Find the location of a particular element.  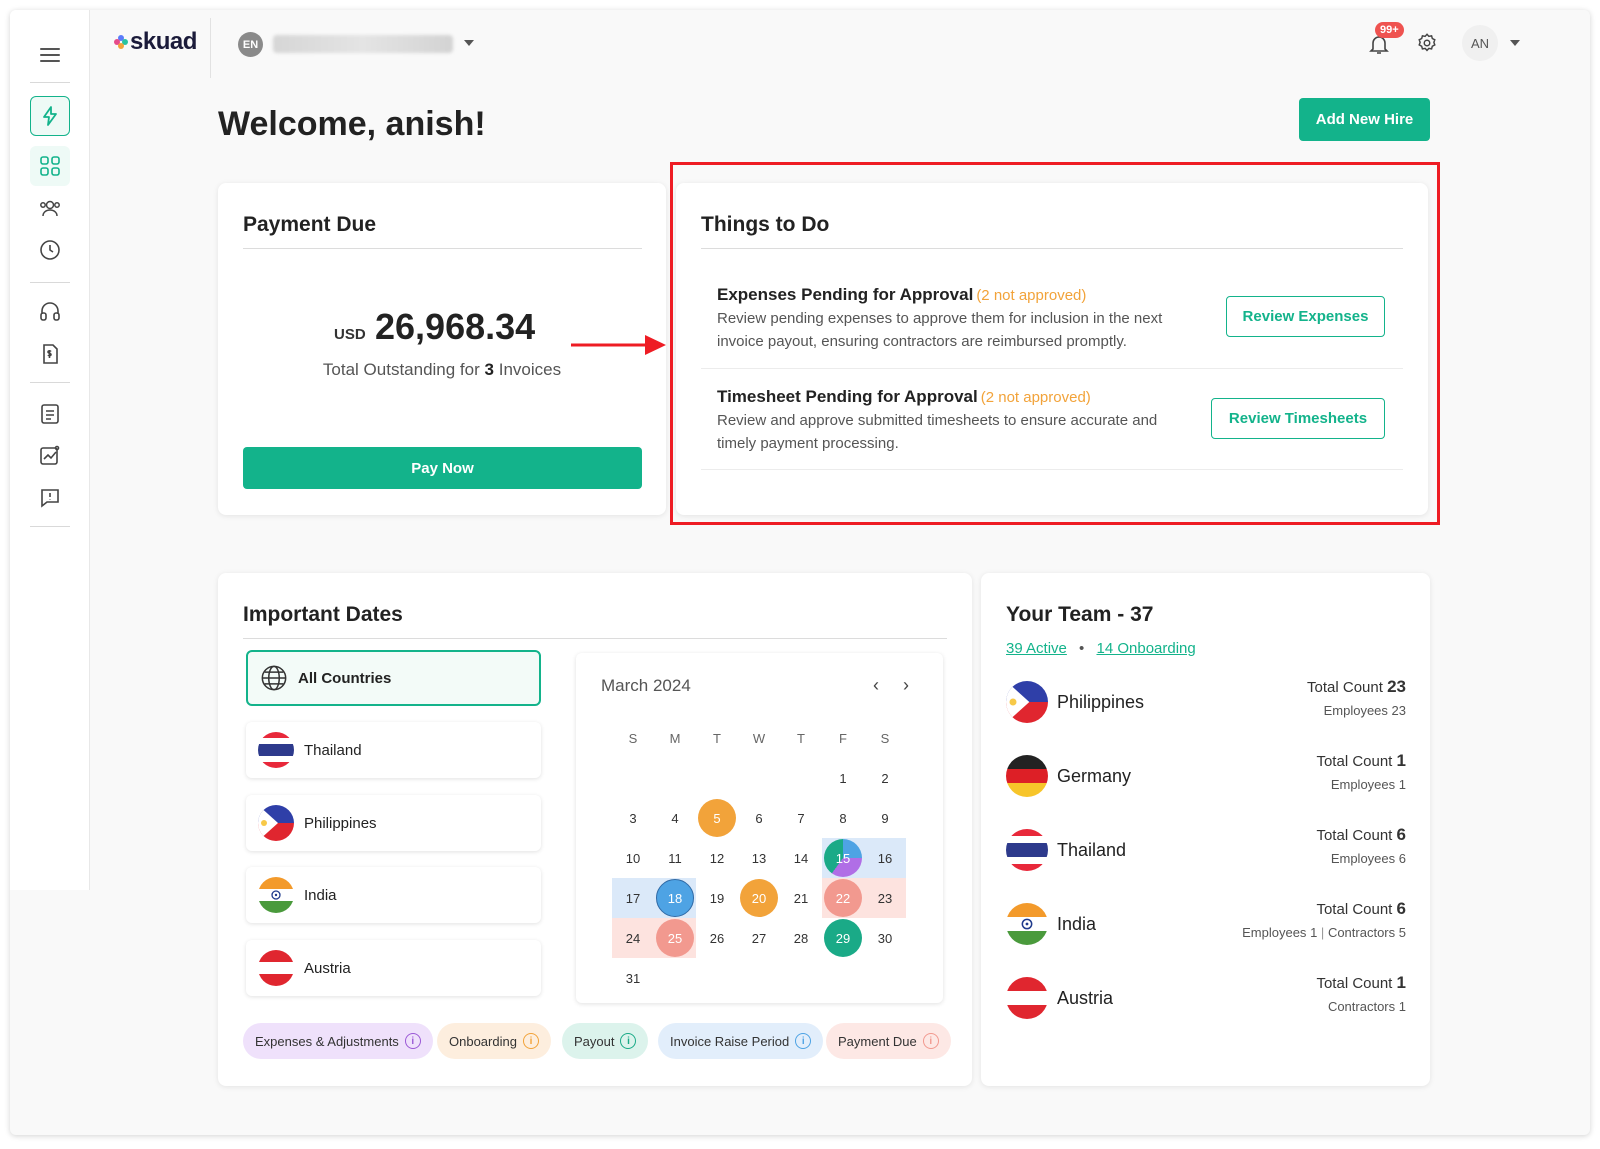

calendar-day-invoice-period: 17 is located at coordinates (633, 898).